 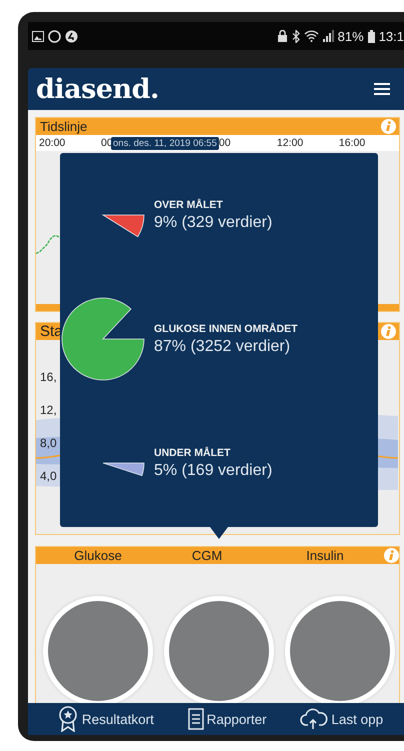 I want to click on range-label: UNDER MÅLET, so click(x=193, y=452).